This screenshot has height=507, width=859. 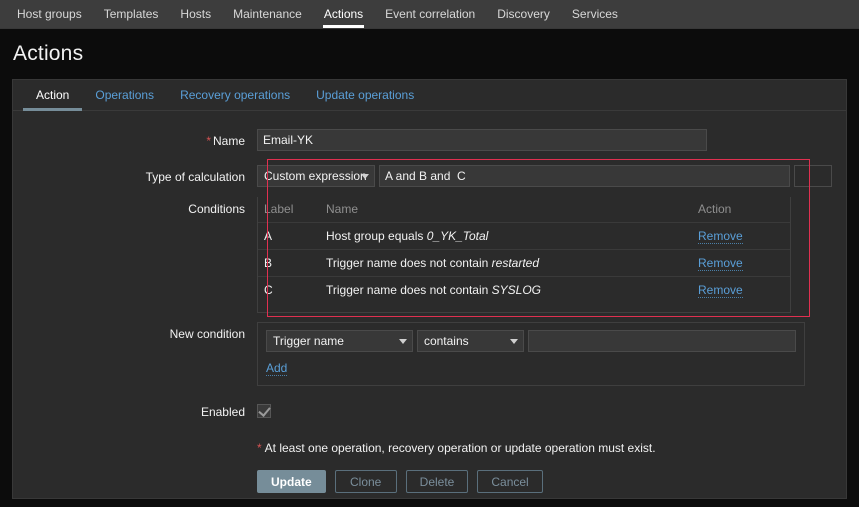 What do you see at coordinates (531, 354) in the screenshot?
I see `new-condition-container: Trigger name contains Add` at bounding box center [531, 354].